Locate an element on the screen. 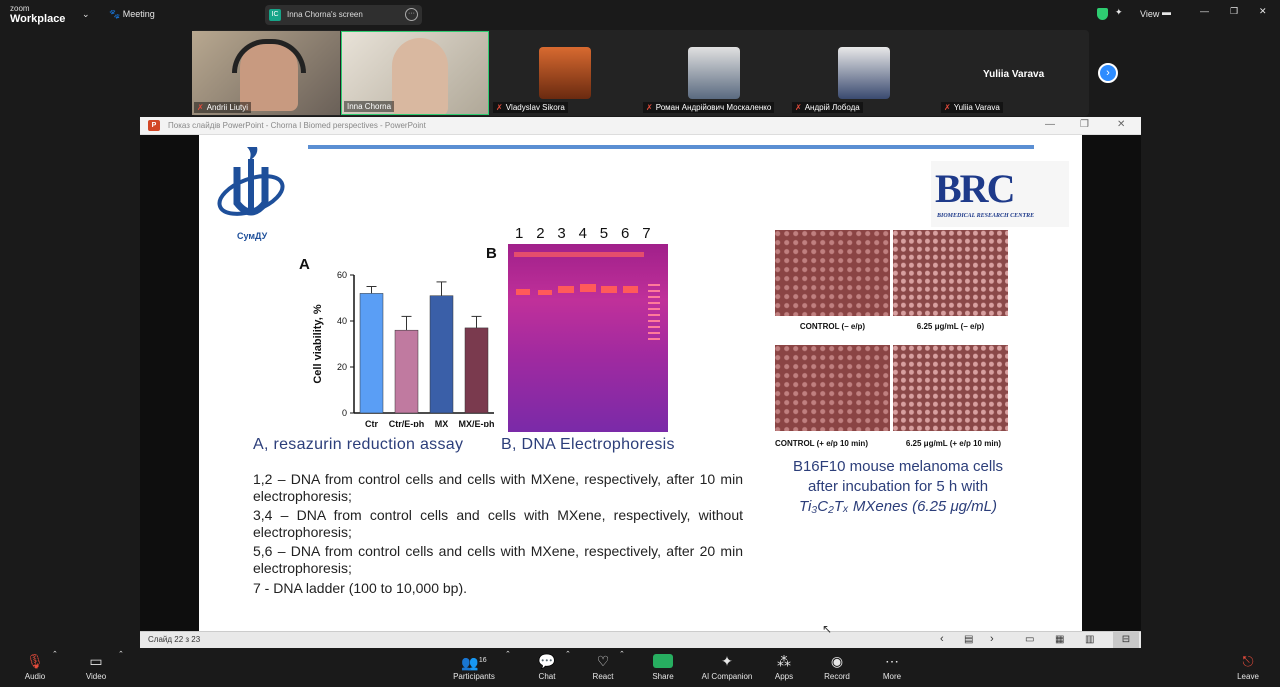  slide-sorter-icon: ▤ is located at coordinates (968, 639).